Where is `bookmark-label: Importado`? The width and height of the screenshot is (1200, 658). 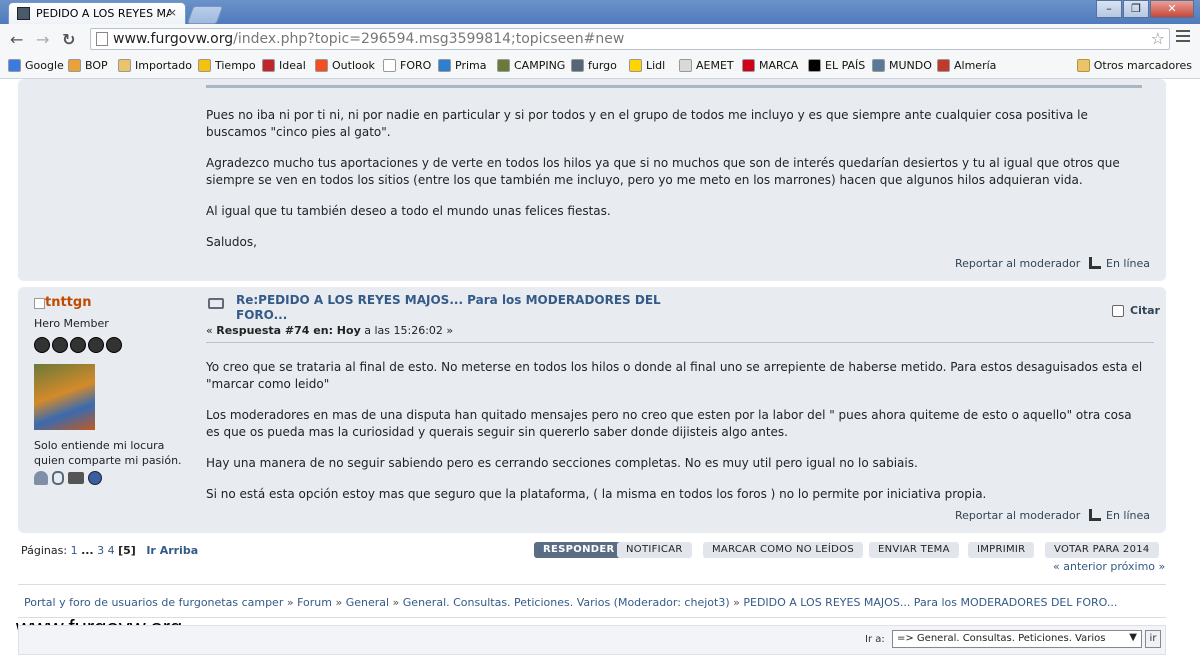 bookmark-label: Importado is located at coordinates (163, 65).